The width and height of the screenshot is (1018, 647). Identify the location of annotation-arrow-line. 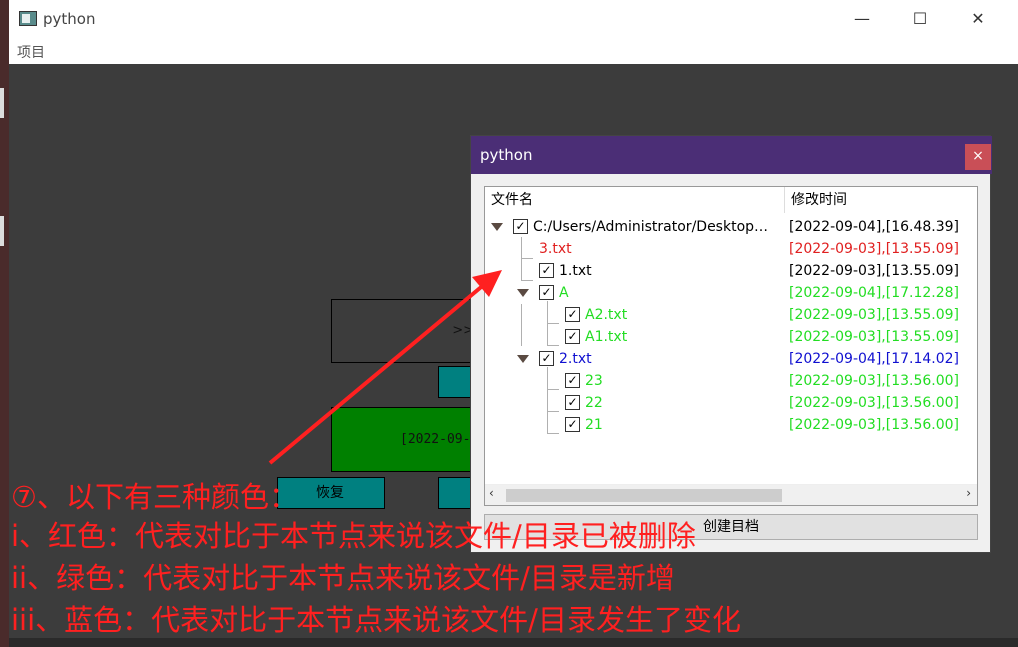
(378, 373).